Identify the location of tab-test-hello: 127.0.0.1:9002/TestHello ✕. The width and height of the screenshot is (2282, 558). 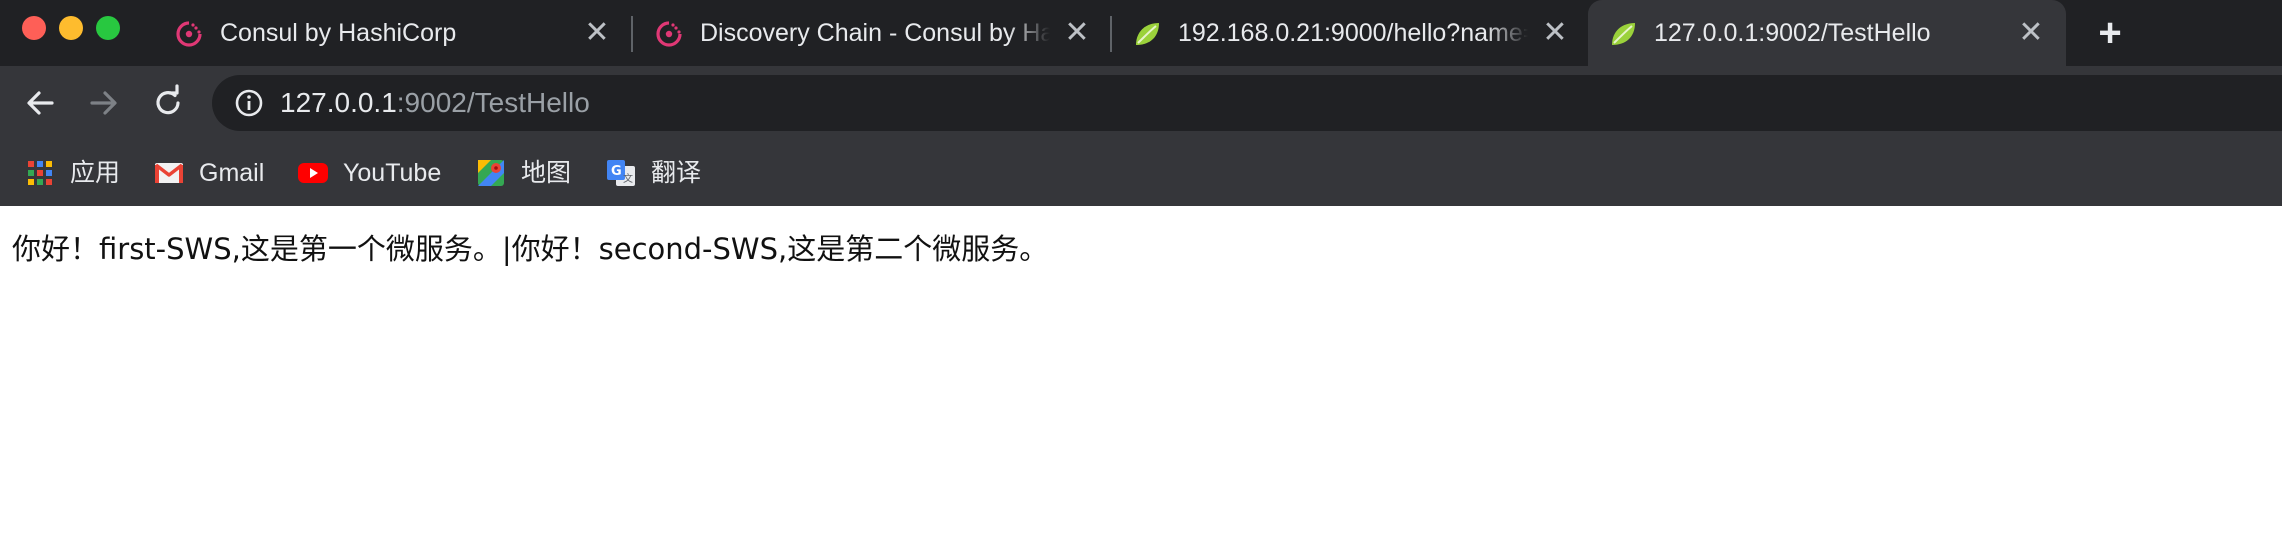
(1827, 33).